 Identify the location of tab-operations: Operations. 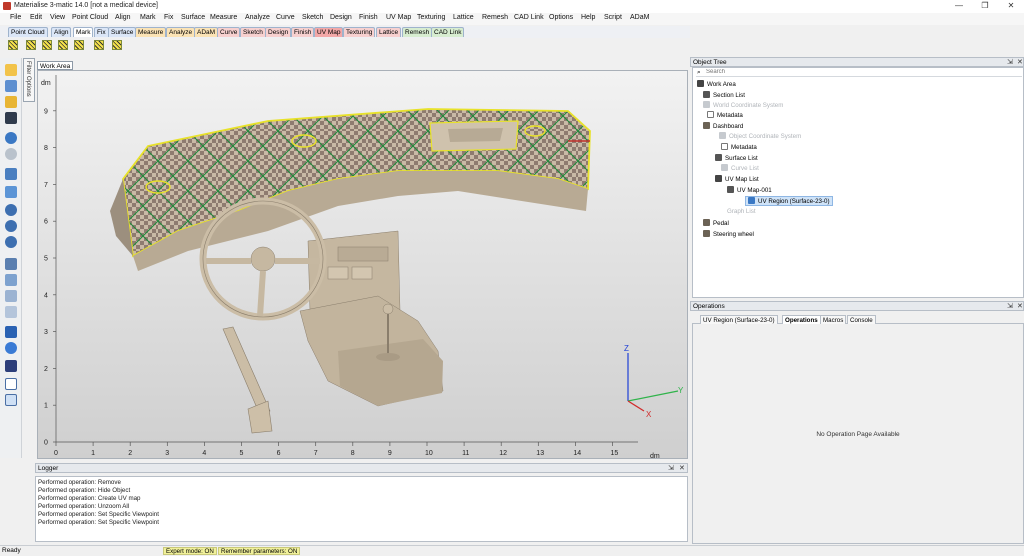
(801, 319).